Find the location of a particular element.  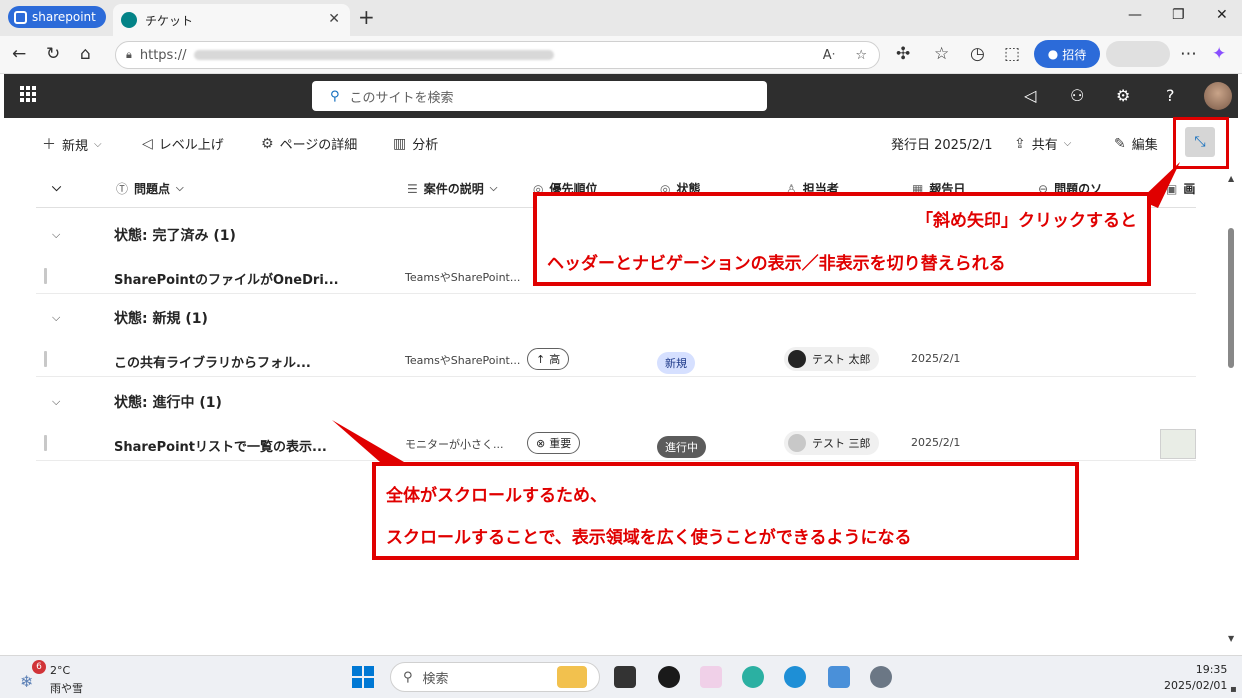

photos-icon is located at coordinates (839, 677).